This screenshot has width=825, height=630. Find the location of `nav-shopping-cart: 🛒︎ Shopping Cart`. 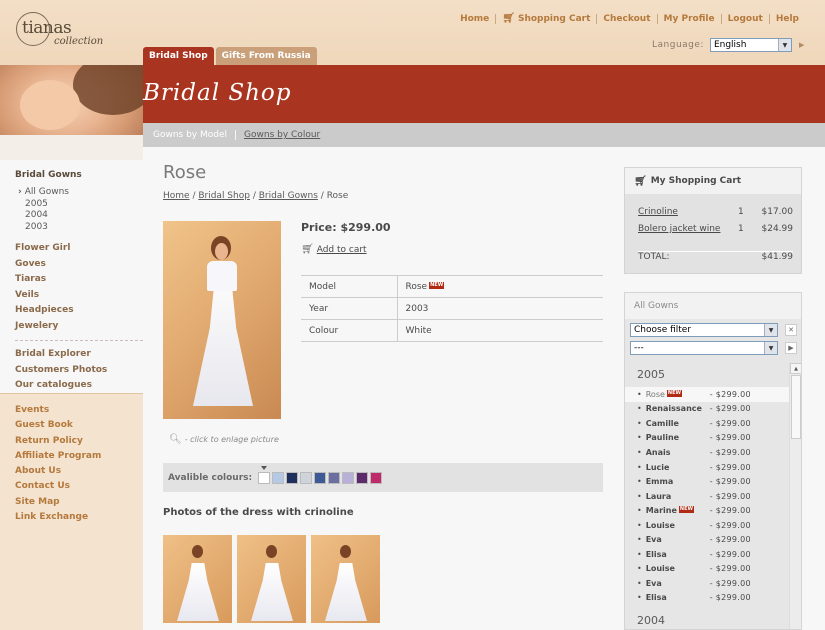

nav-shopping-cart: 🛒︎ Shopping Cart is located at coordinates (546, 18).